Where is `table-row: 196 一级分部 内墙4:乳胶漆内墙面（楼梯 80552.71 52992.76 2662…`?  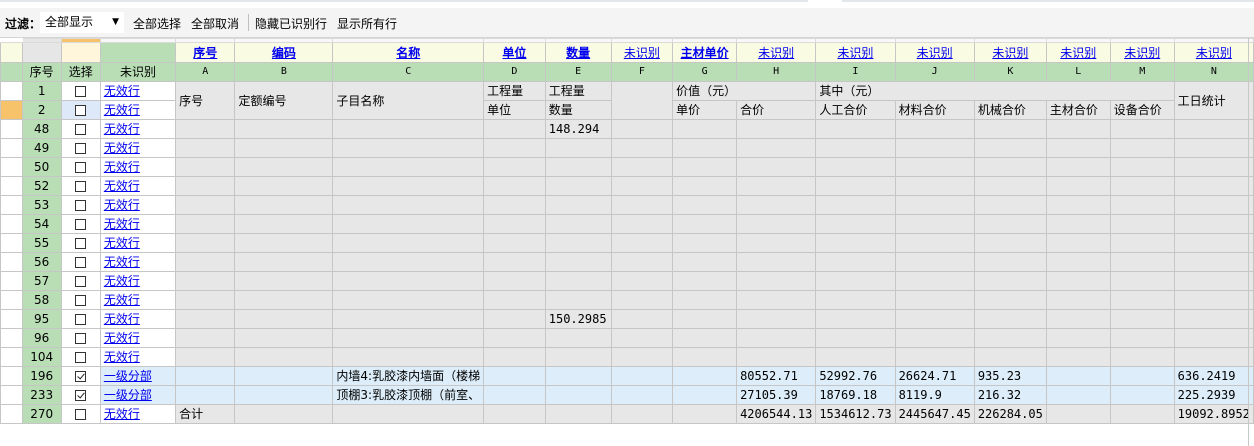 table-row: 196 一级分部 内墙4:乳胶漆内墙面（楼梯 80552.71 52992.76 2662… is located at coordinates (627, 376).